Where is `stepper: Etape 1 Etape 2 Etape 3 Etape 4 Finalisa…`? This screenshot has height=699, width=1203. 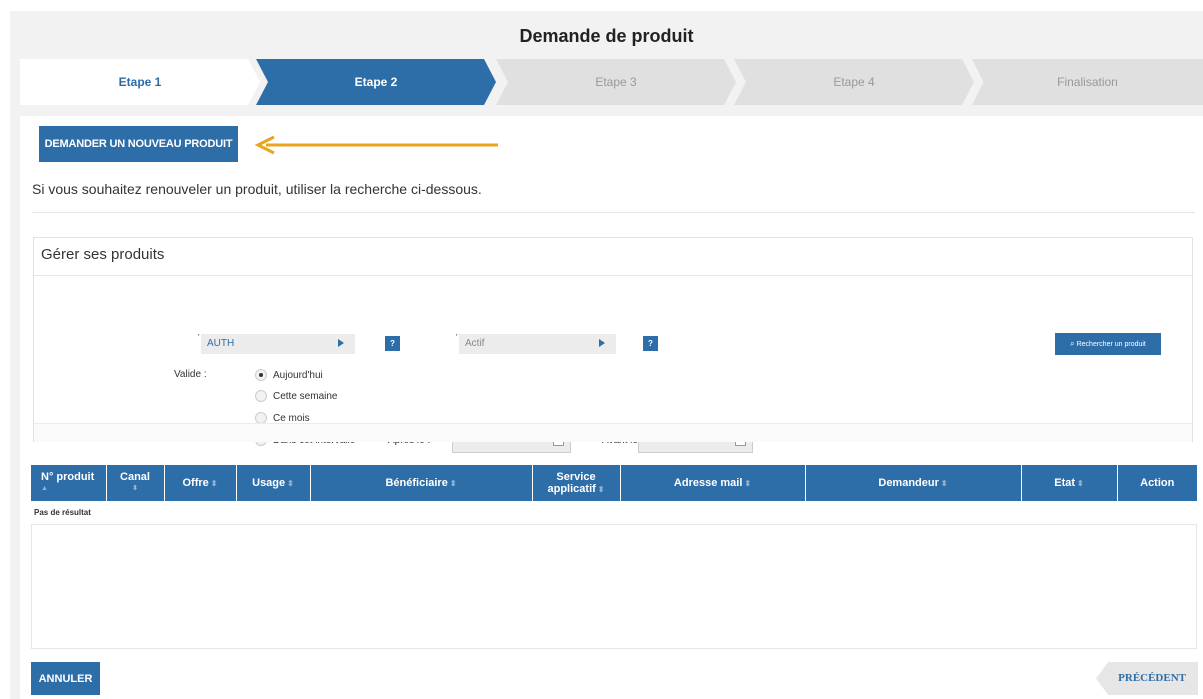
stepper: Etape 1 Etape 2 Etape 3 Etape 4 Finalisa… is located at coordinates (611, 82).